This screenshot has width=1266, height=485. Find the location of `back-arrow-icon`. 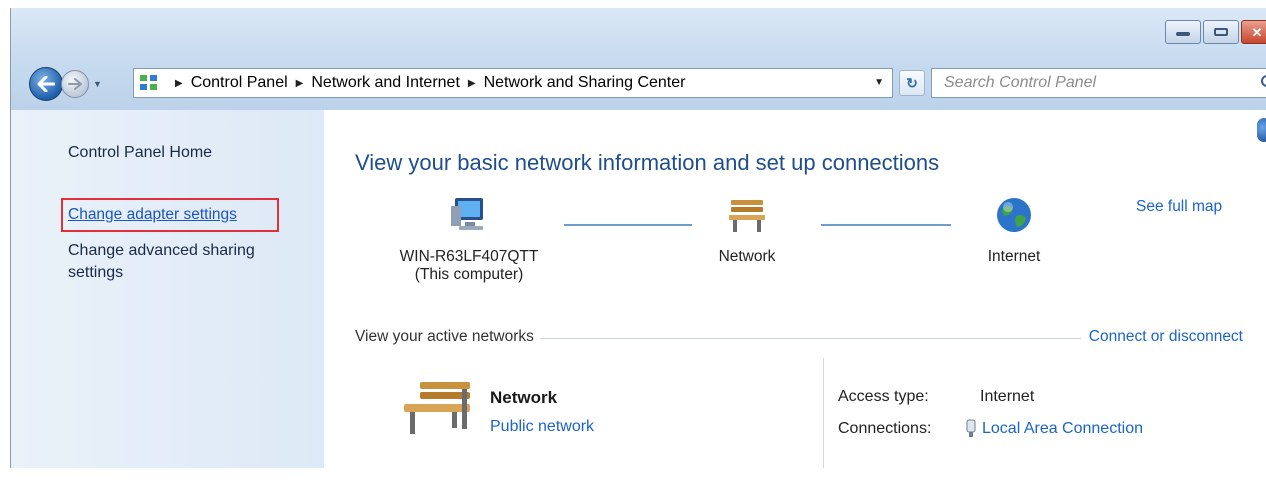

back-arrow-icon is located at coordinates (46, 84).